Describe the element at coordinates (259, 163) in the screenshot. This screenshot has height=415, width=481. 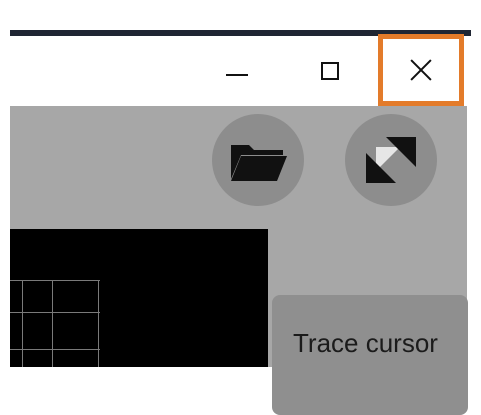
I see `folder-open-icon` at that location.